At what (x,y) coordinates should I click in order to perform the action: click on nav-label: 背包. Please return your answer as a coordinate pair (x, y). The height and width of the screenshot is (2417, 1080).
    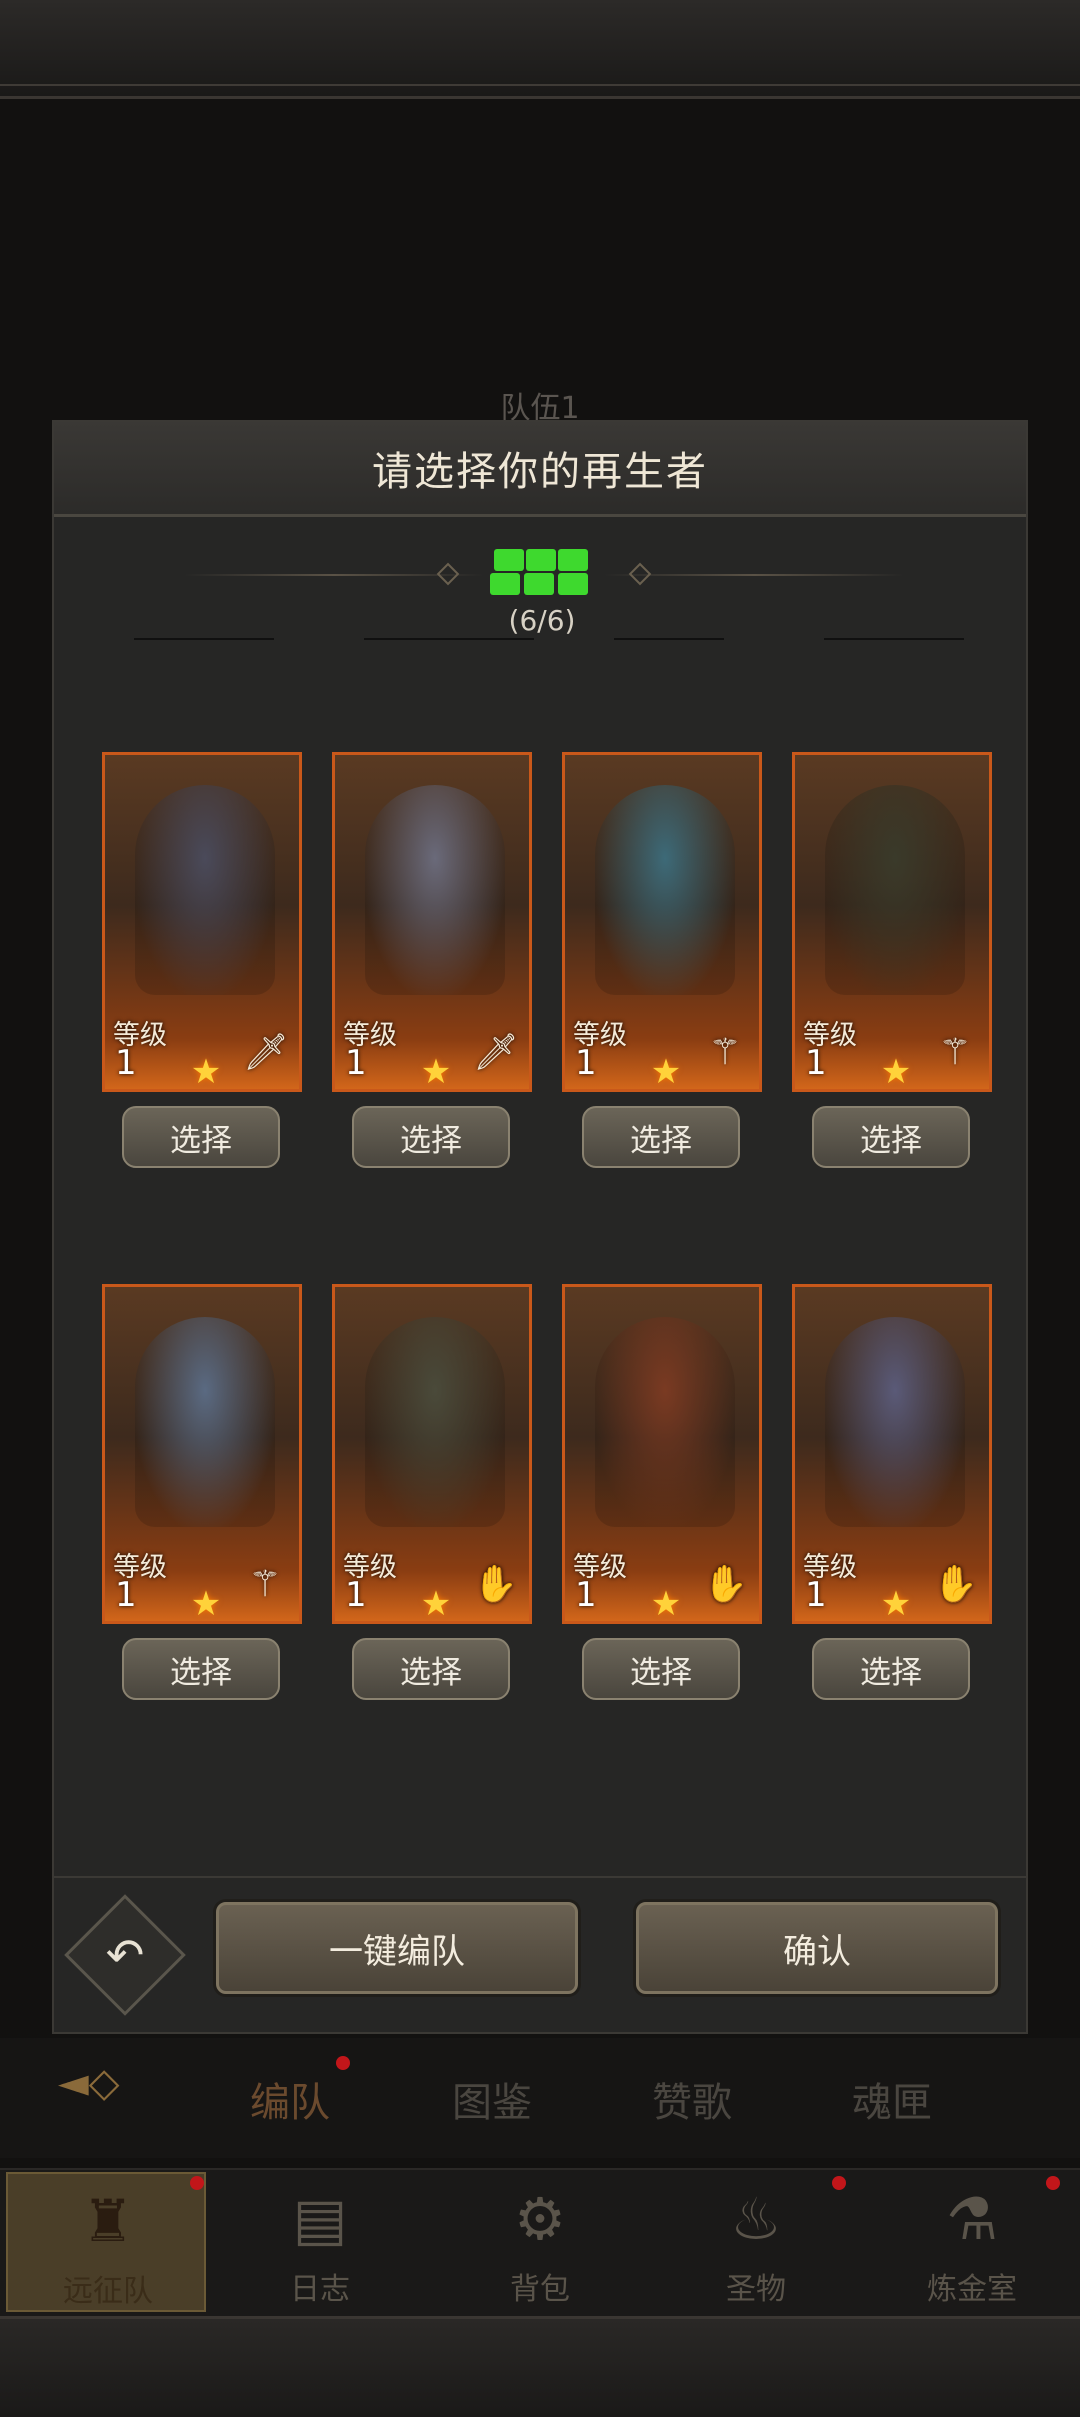
    Looking at the image, I should click on (540, 2289).